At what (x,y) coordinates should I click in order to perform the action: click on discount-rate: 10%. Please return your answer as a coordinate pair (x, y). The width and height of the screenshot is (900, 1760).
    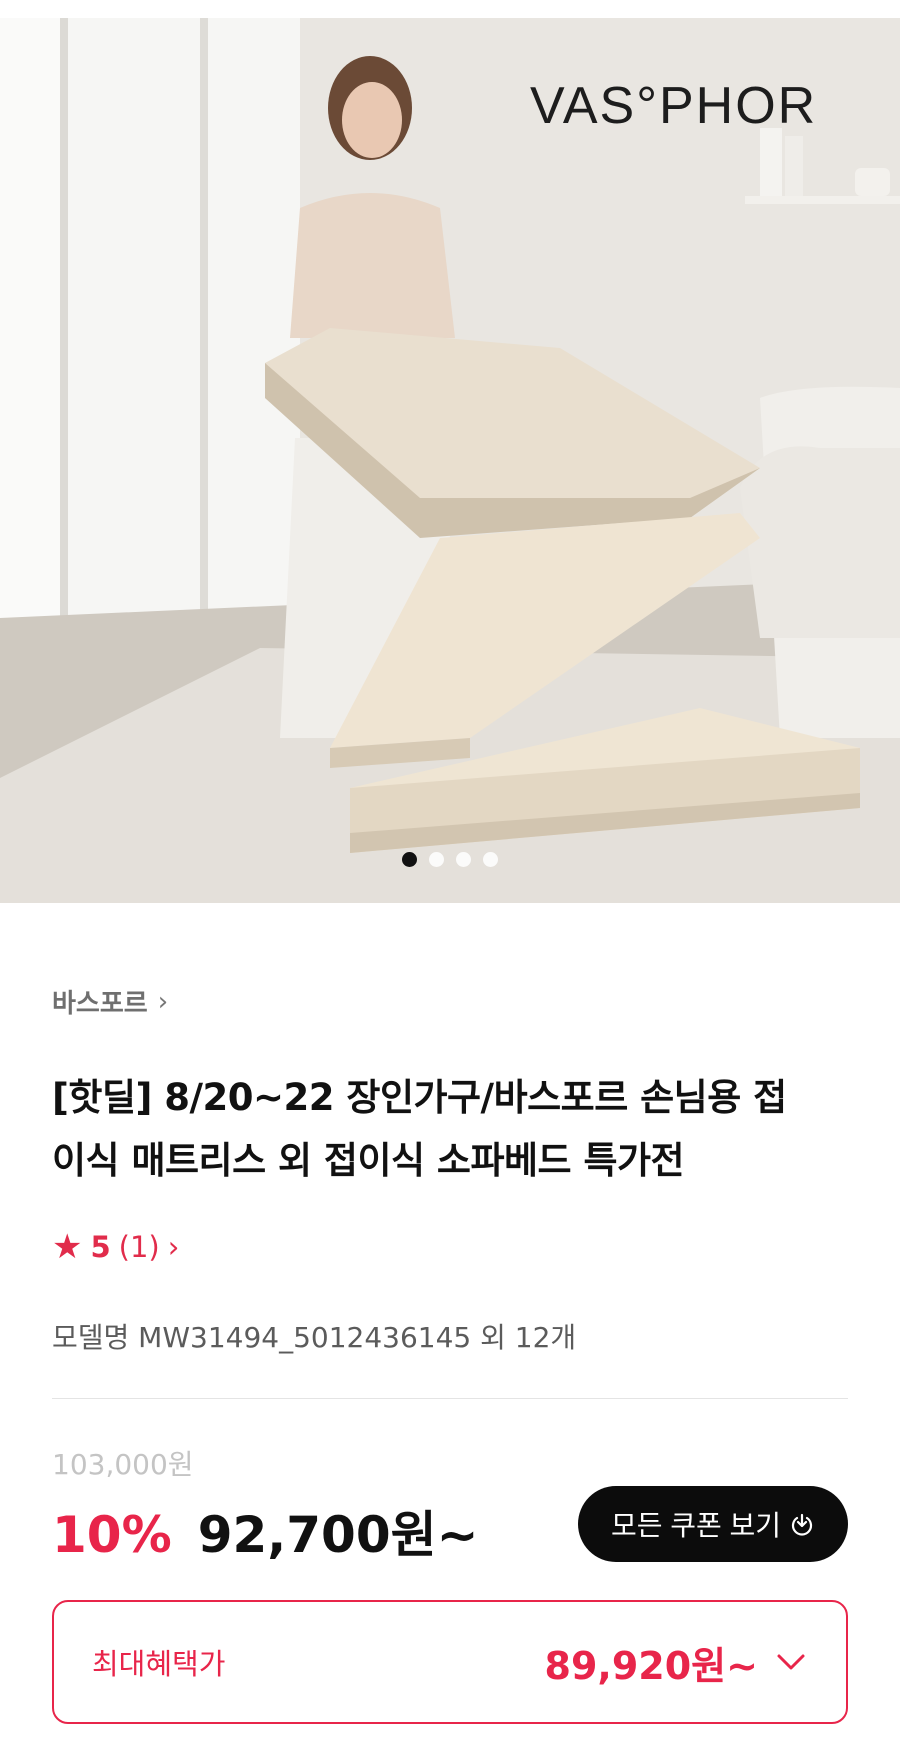
    Looking at the image, I should click on (112, 1535).